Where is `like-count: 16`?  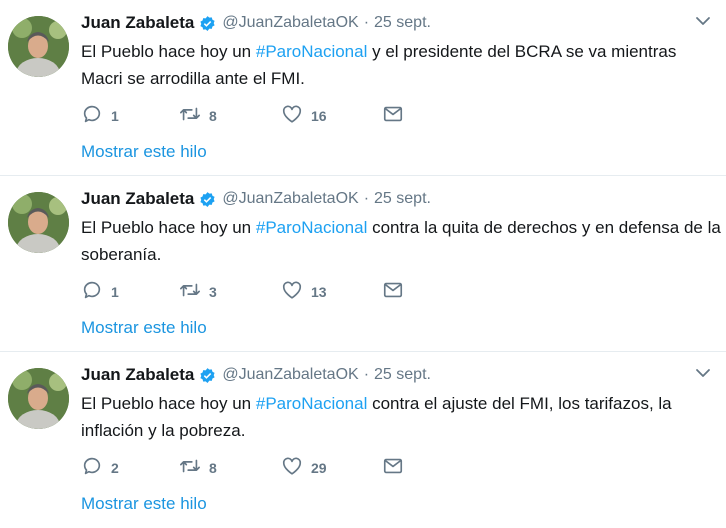
like-count: 16 is located at coordinates (319, 116).